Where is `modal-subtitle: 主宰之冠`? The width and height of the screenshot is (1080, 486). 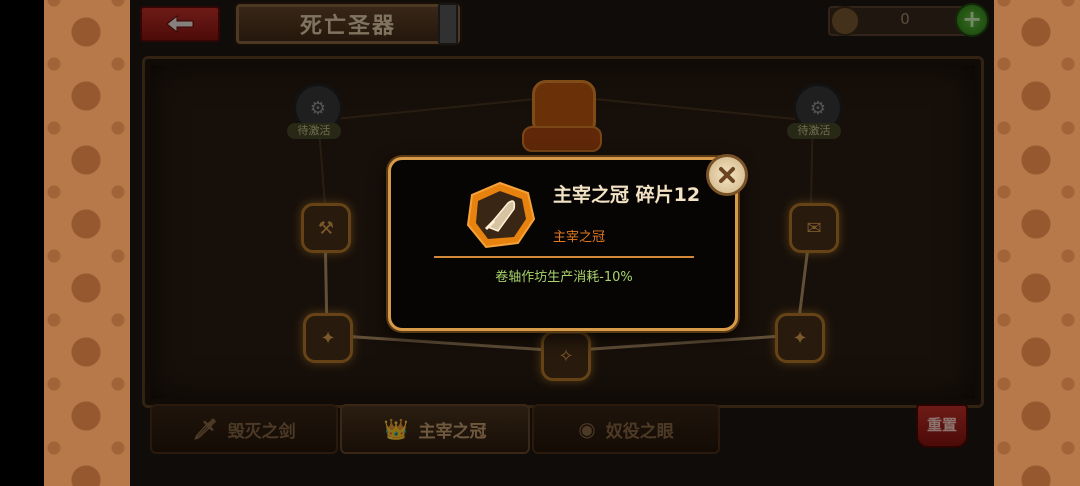
modal-subtitle: 主宰之冠 is located at coordinates (579, 237).